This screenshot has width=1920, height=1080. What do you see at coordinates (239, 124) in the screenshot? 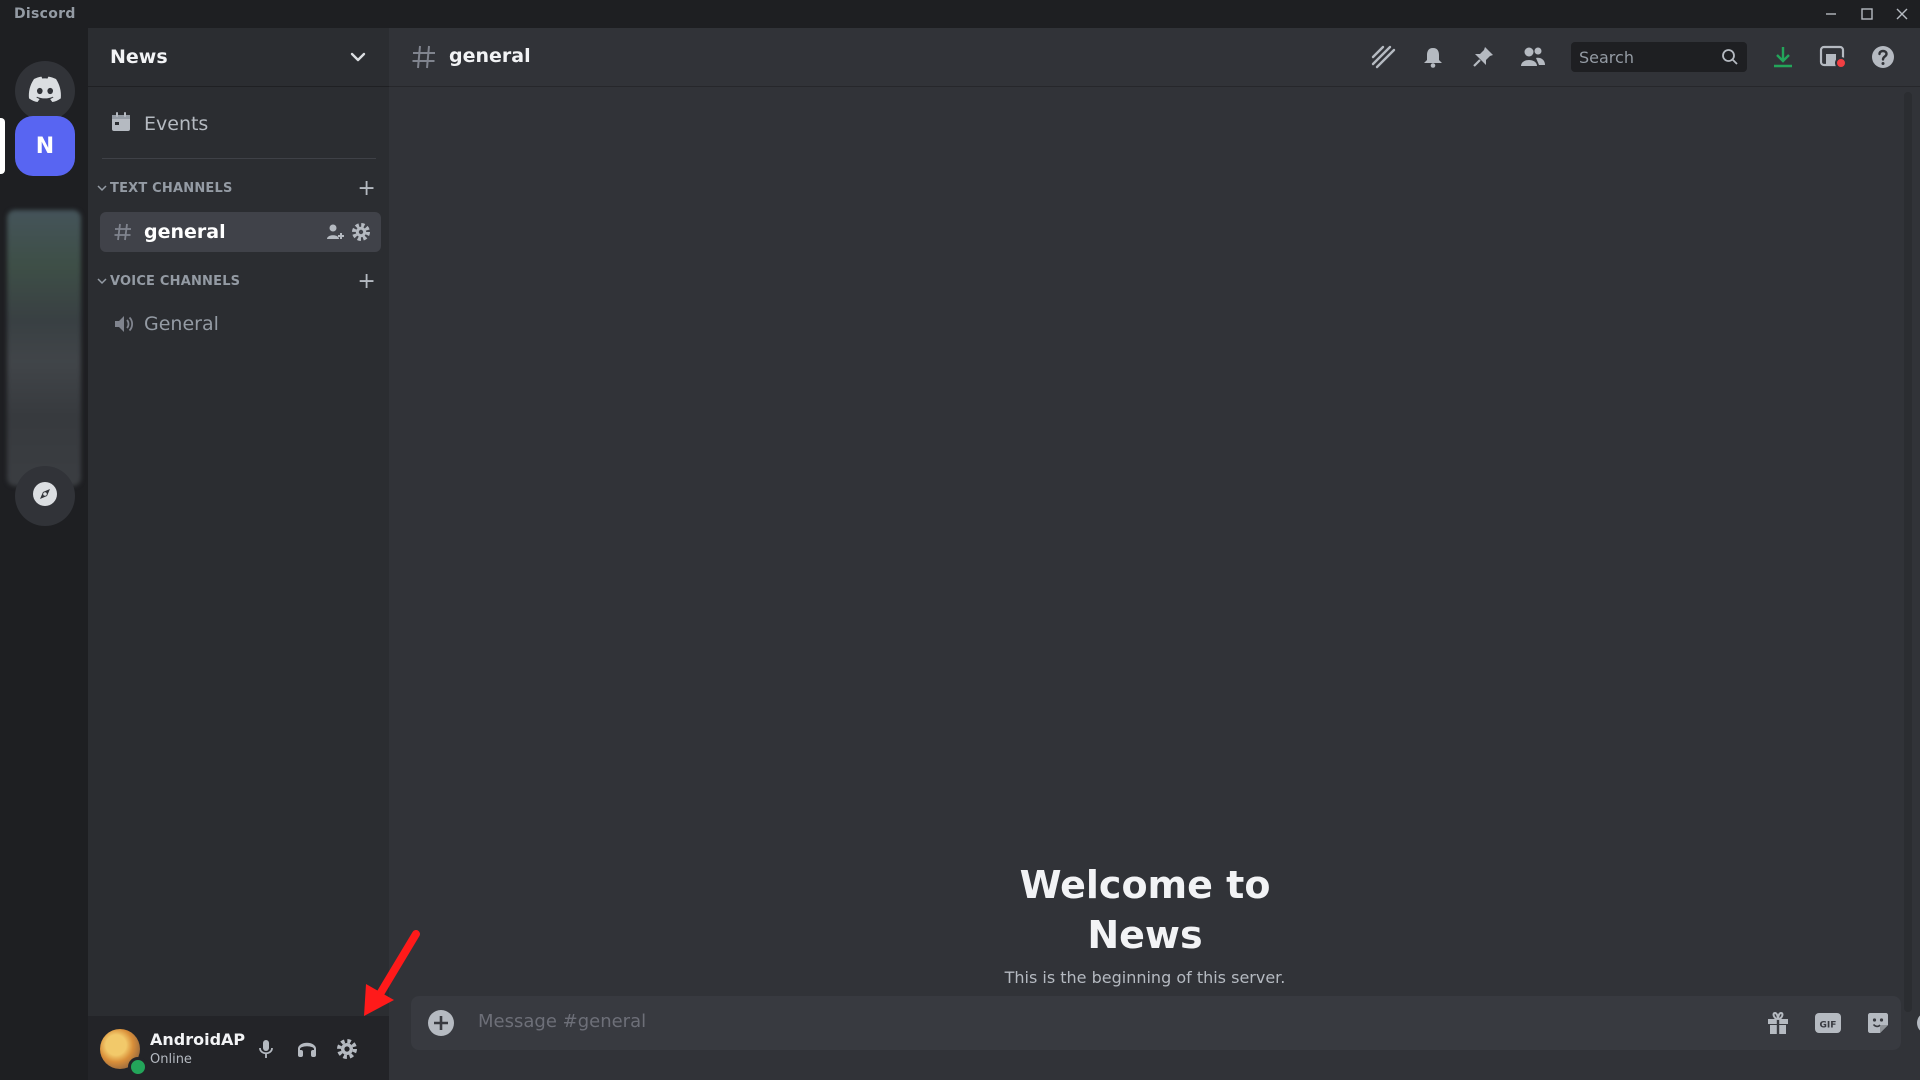
I see `events-item: Events` at bounding box center [239, 124].